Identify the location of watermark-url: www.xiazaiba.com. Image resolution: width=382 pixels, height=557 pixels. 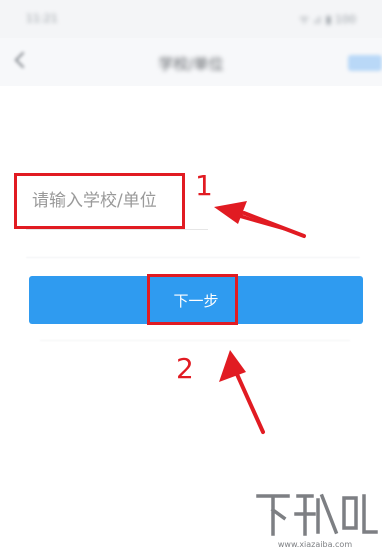
(315, 544).